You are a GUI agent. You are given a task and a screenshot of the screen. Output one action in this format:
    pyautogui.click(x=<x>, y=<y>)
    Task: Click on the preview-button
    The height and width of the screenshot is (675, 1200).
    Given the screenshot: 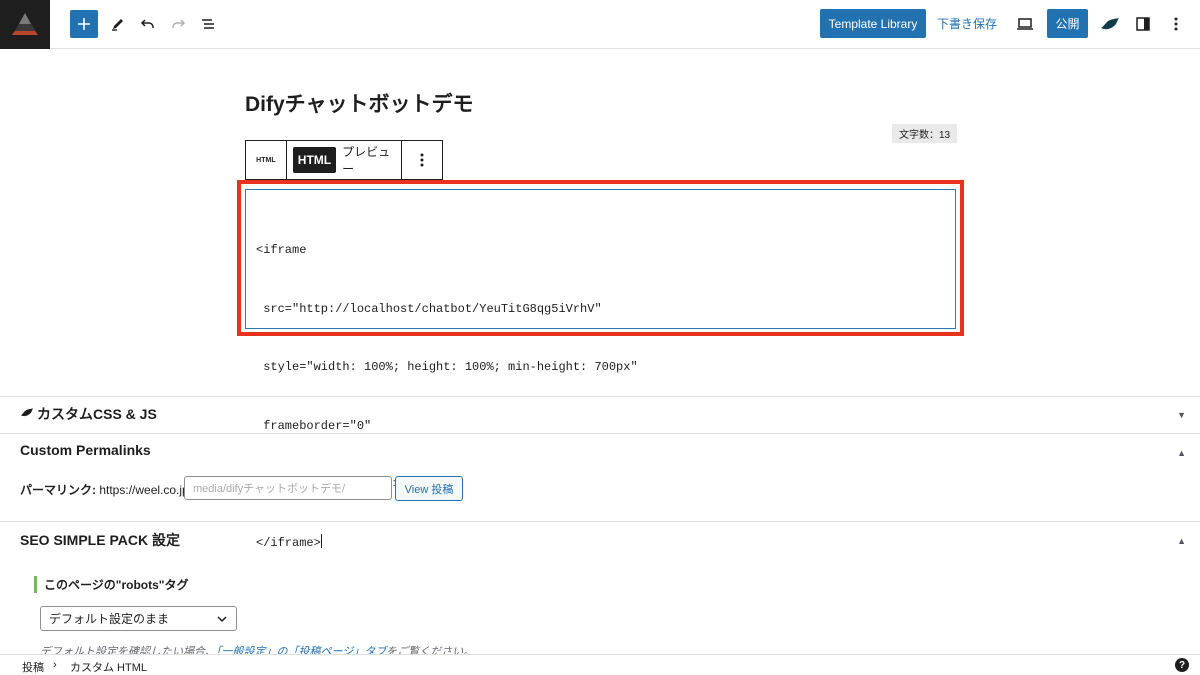 What is the action you would take?
    pyautogui.click(x=1025, y=24)
    